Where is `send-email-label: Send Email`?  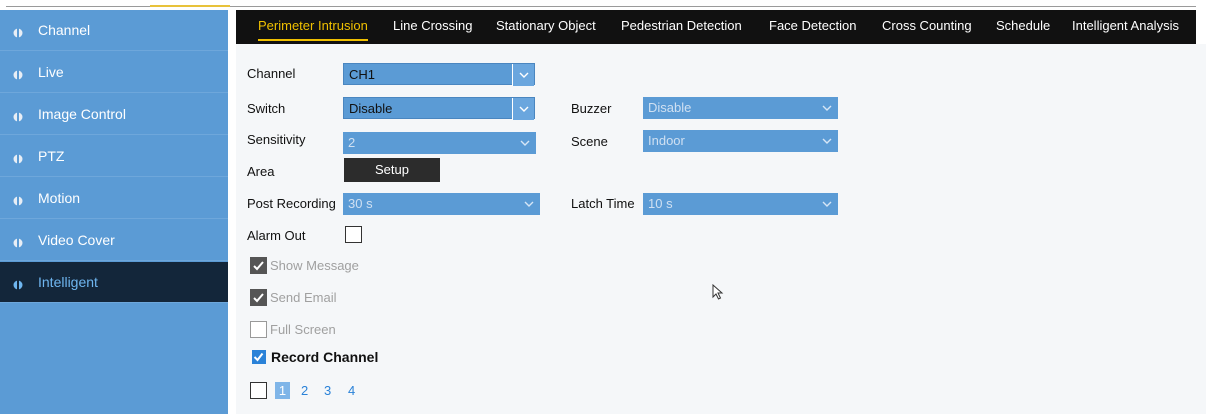
send-email-label: Send Email is located at coordinates (303, 297).